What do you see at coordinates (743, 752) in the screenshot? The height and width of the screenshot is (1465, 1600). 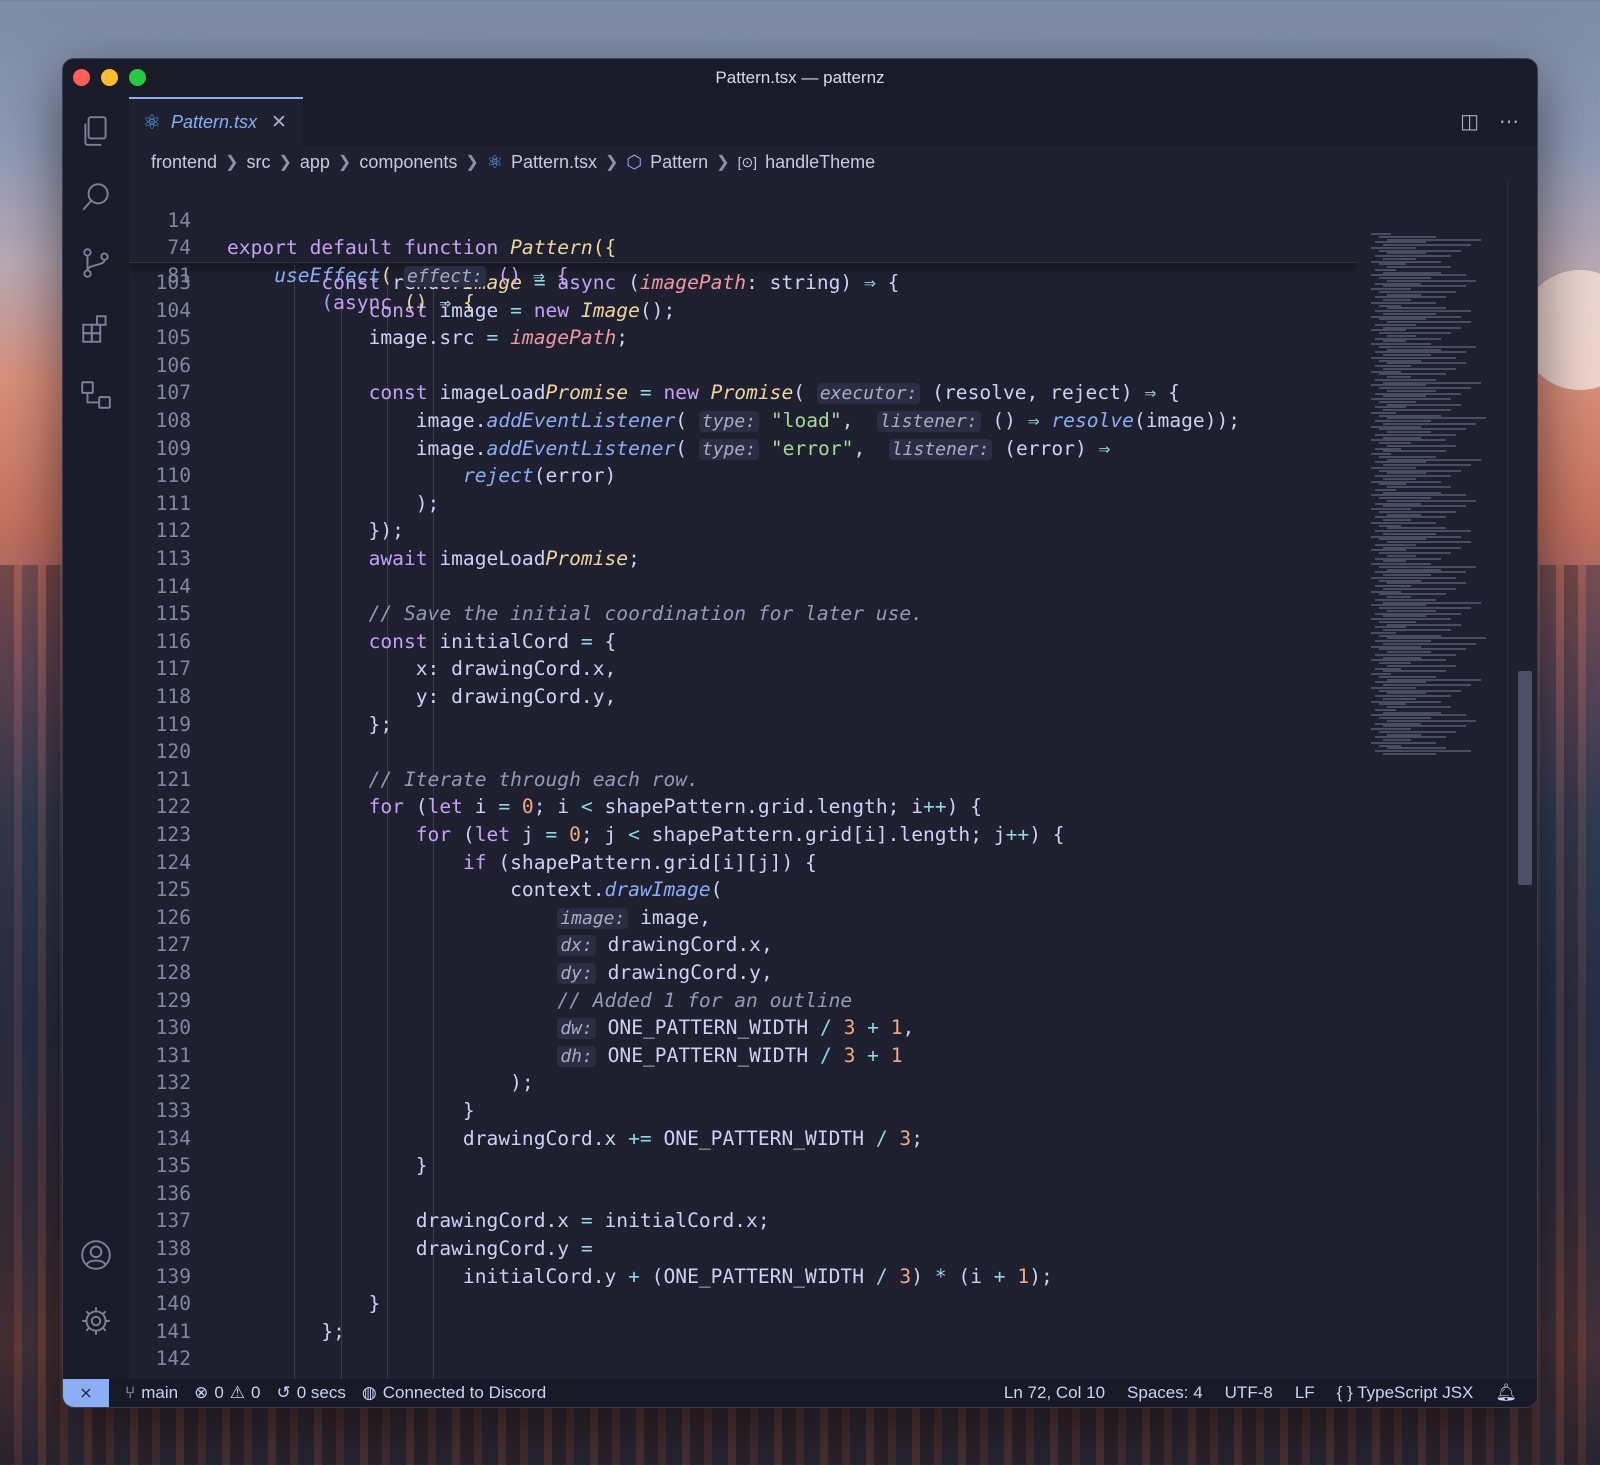 I see `code-line: 120` at bounding box center [743, 752].